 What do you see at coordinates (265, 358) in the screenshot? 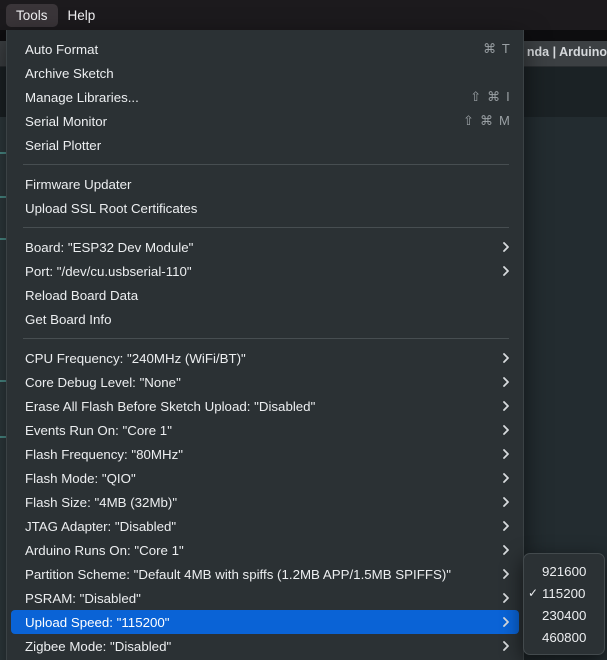
I see `menu-item-cpu-frequency-240mhz-wifi-bt: CPU Frequency: "240MHz (WiFi/BT)"` at bounding box center [265, 358].